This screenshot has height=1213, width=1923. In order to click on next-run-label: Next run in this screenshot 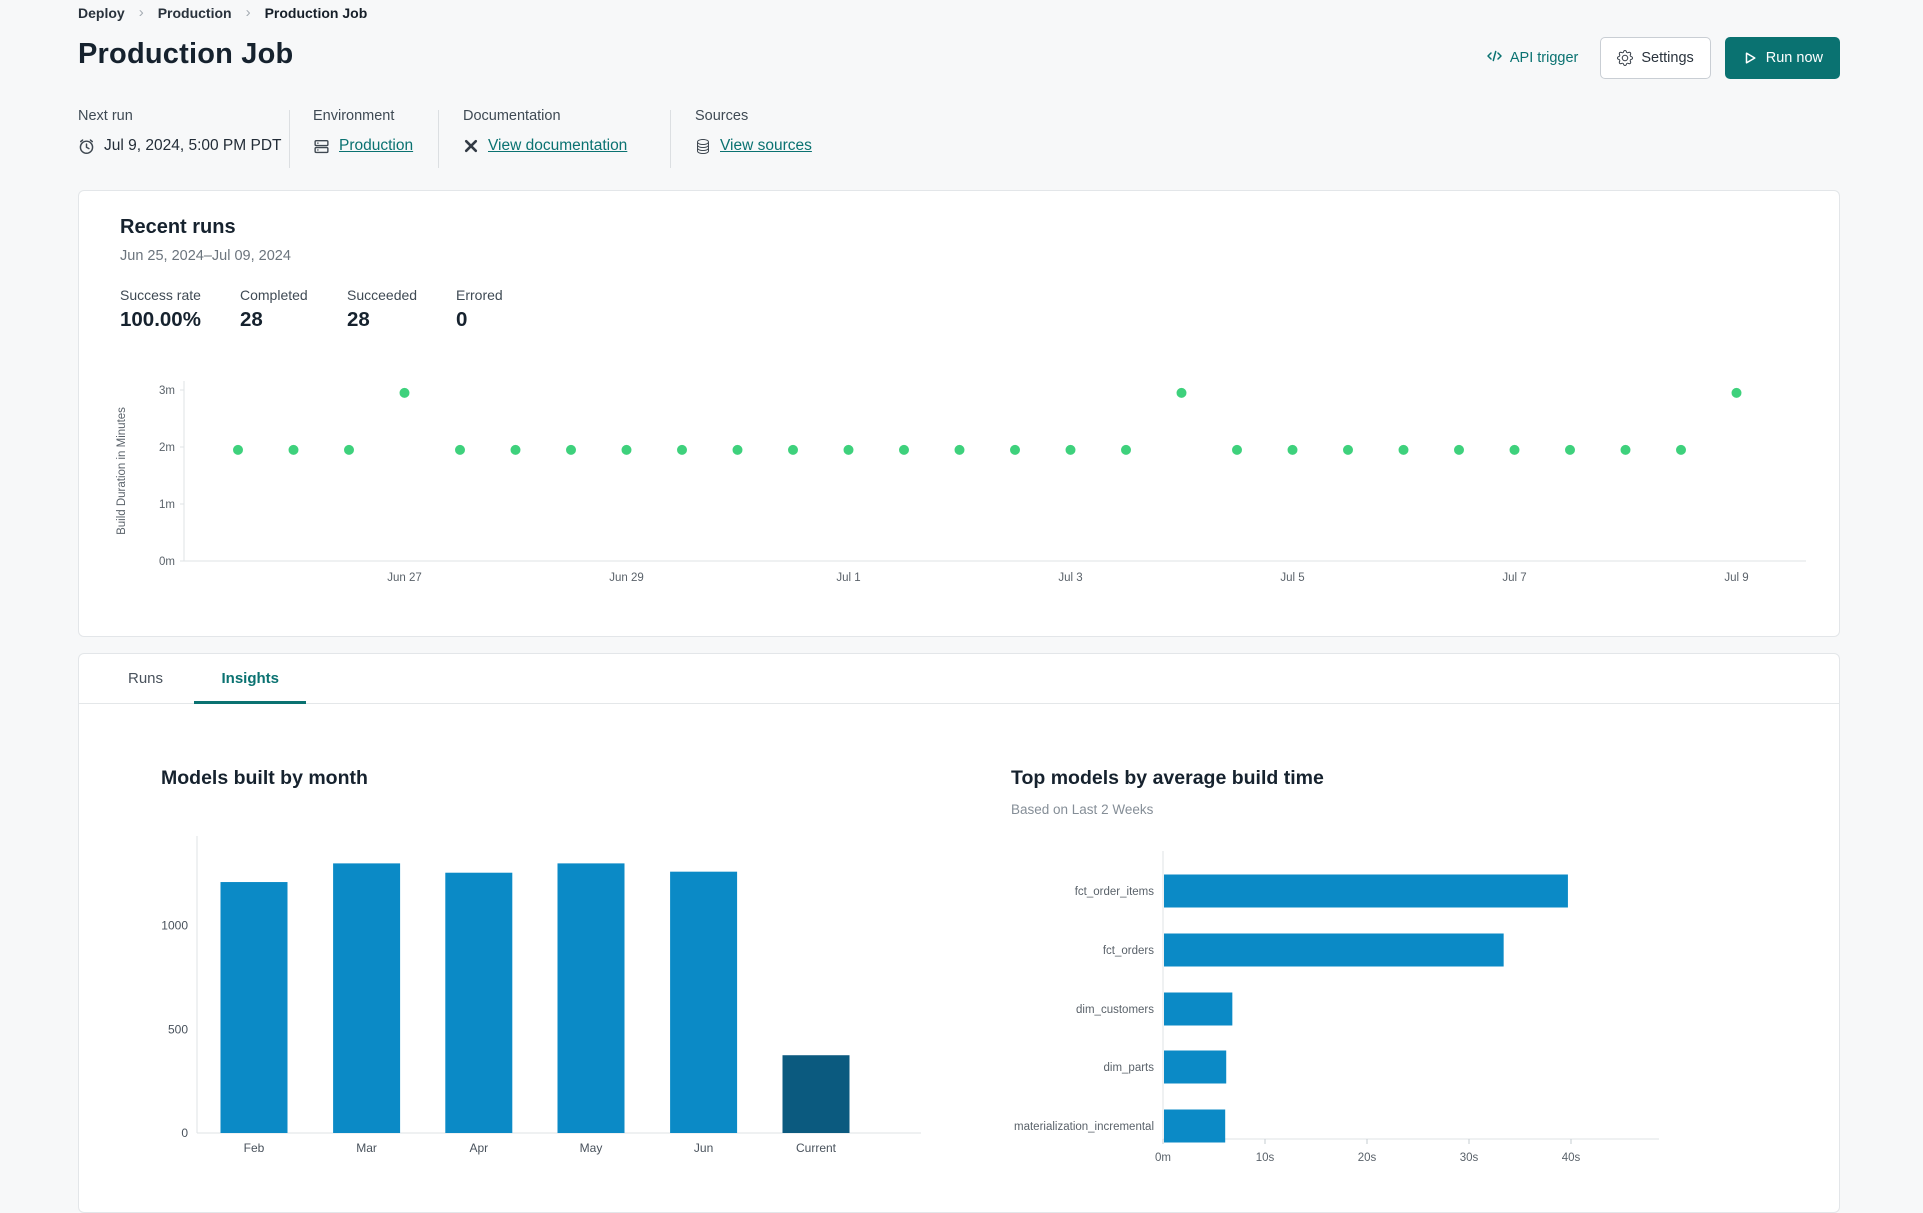, I will do `click(105, 116)`.